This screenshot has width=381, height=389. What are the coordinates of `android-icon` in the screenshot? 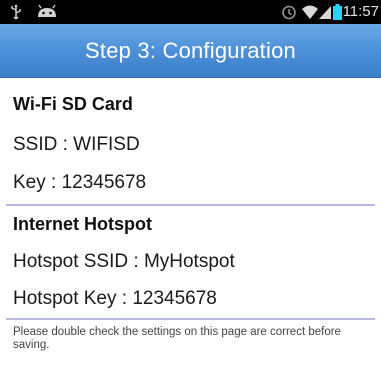 It's located at (47, 10).